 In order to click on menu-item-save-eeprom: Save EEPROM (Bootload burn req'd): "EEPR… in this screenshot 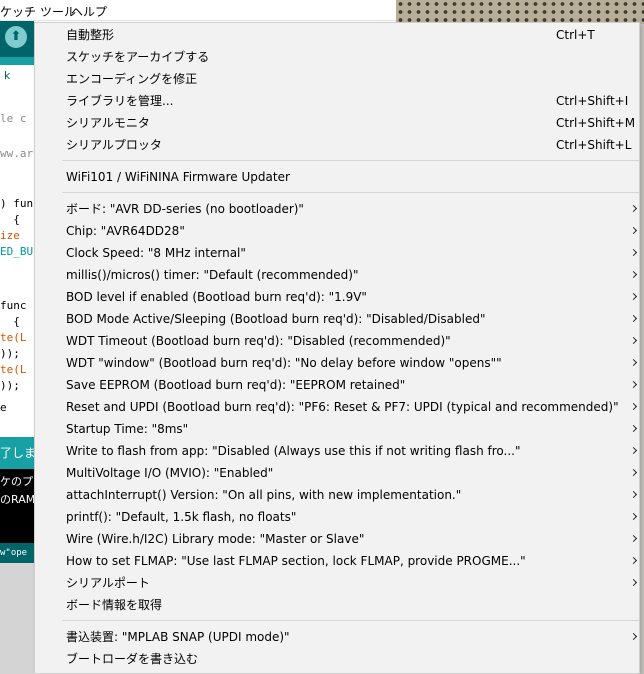, I will do `click(337, 385)`.